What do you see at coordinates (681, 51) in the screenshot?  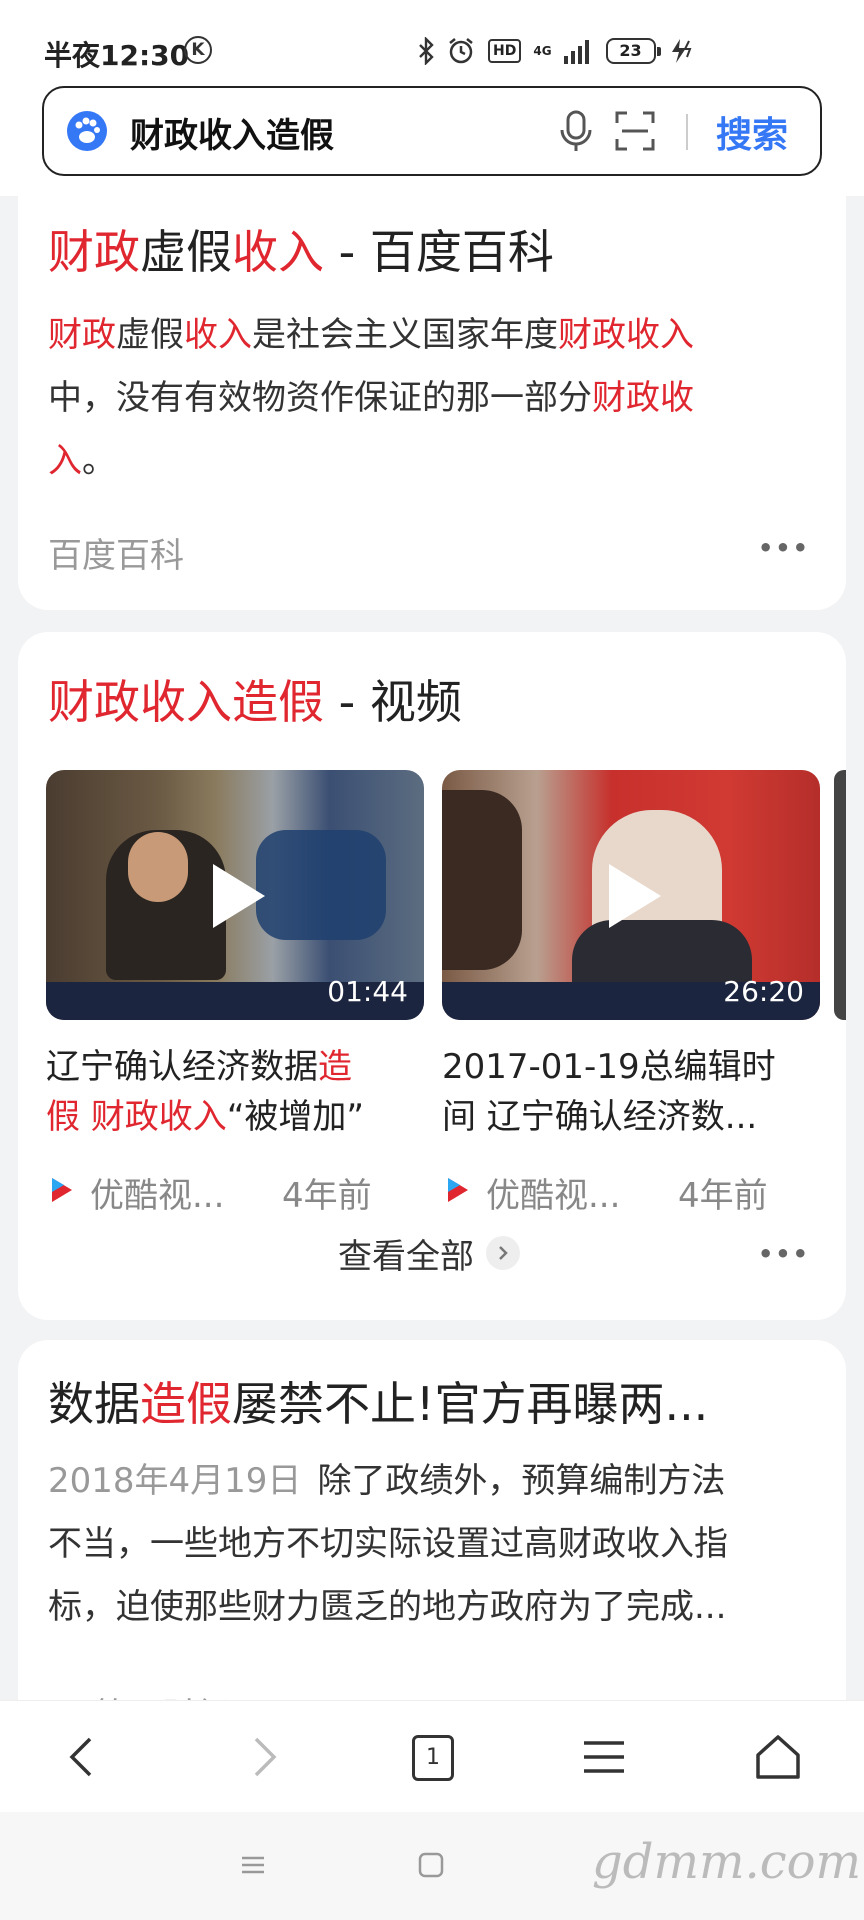 I see `charging-icon` at bounding box center [681, 51].